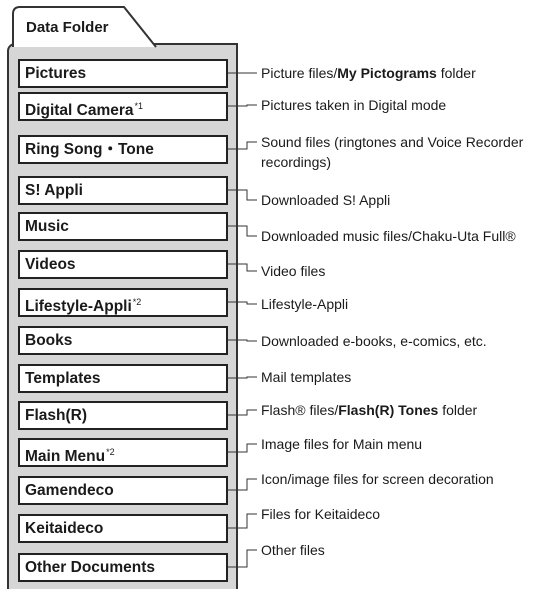 The width and height of the screenshot is (541, 589). What do you see at coordinates (123, 490) in the screenshot?
I see `folder-item: Gamendeco` at bounding box center [123, 490].